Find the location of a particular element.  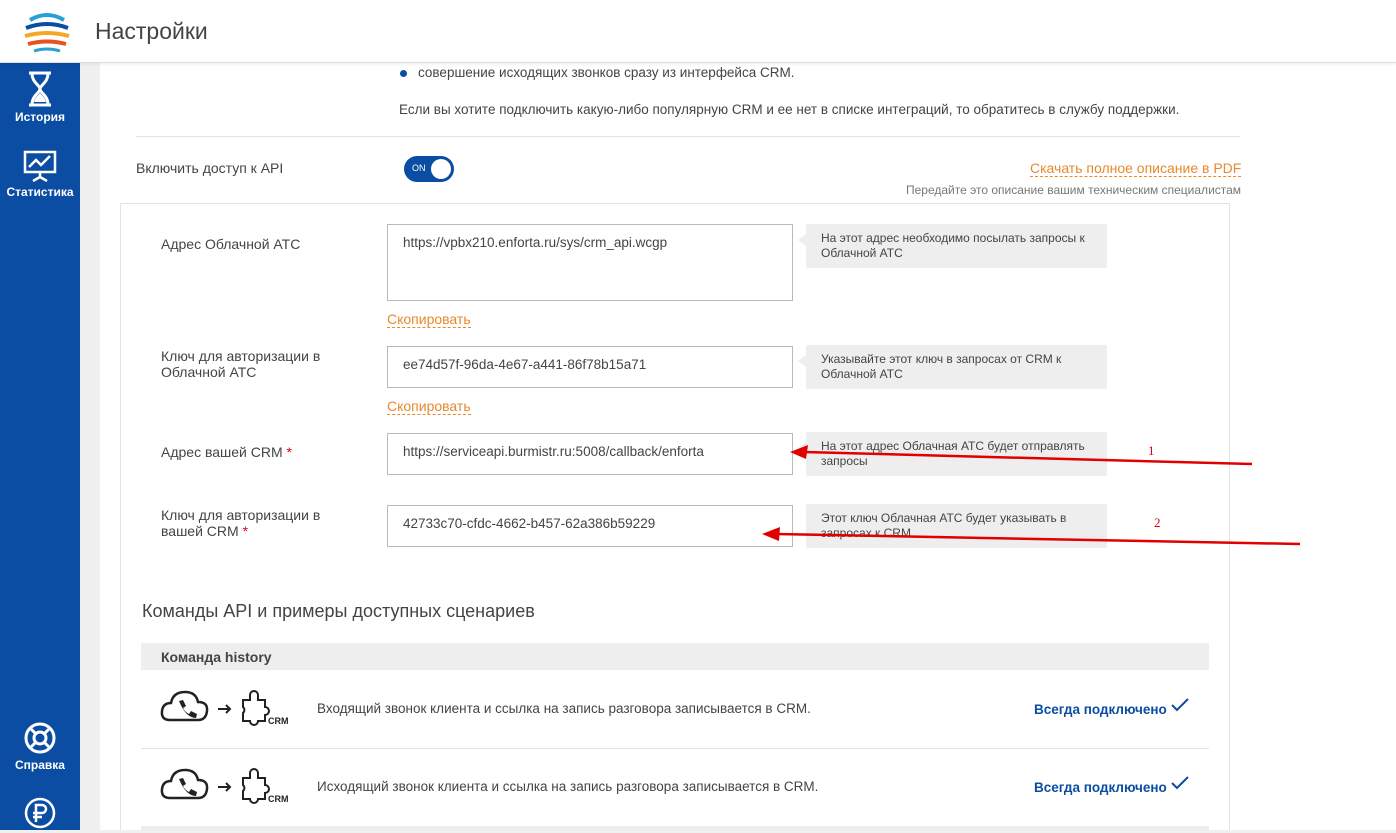

sidebar-item-label: Статистика is located at coordinates (40, 192).